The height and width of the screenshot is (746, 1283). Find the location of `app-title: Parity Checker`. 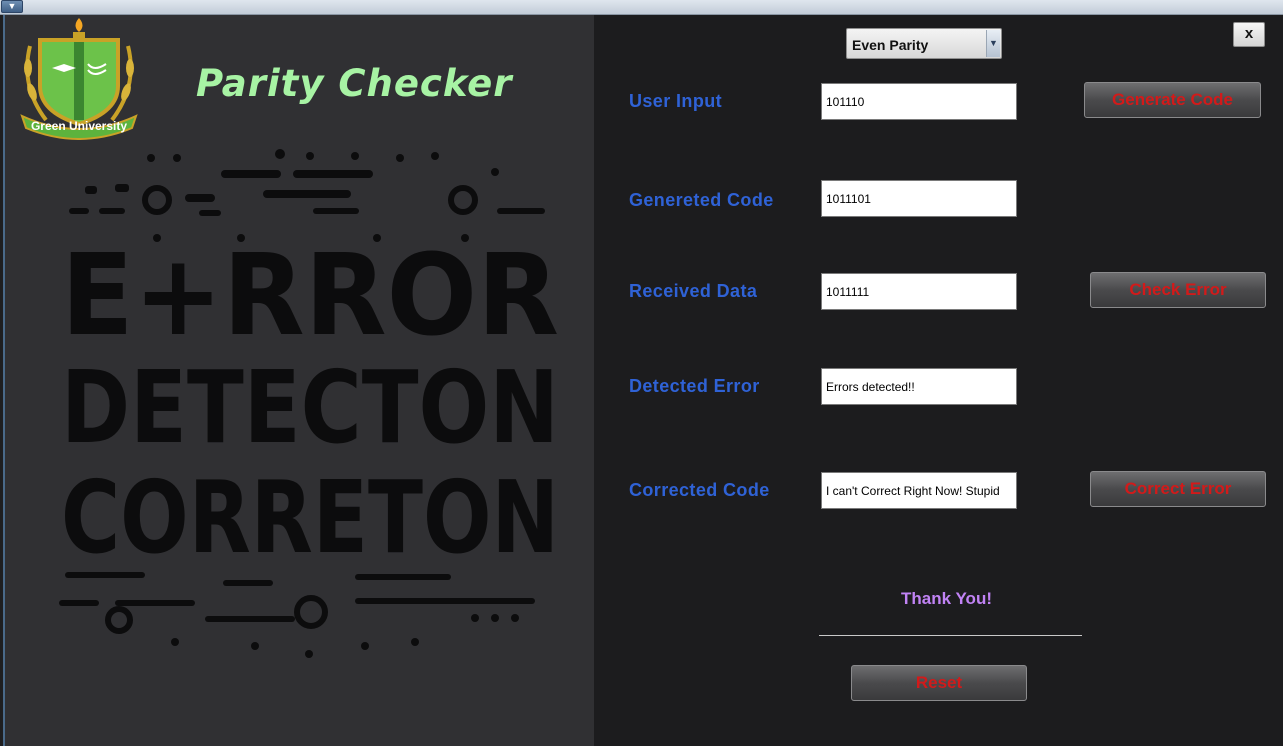

app-title: Parity Checker is located at coordinates (354, 83).